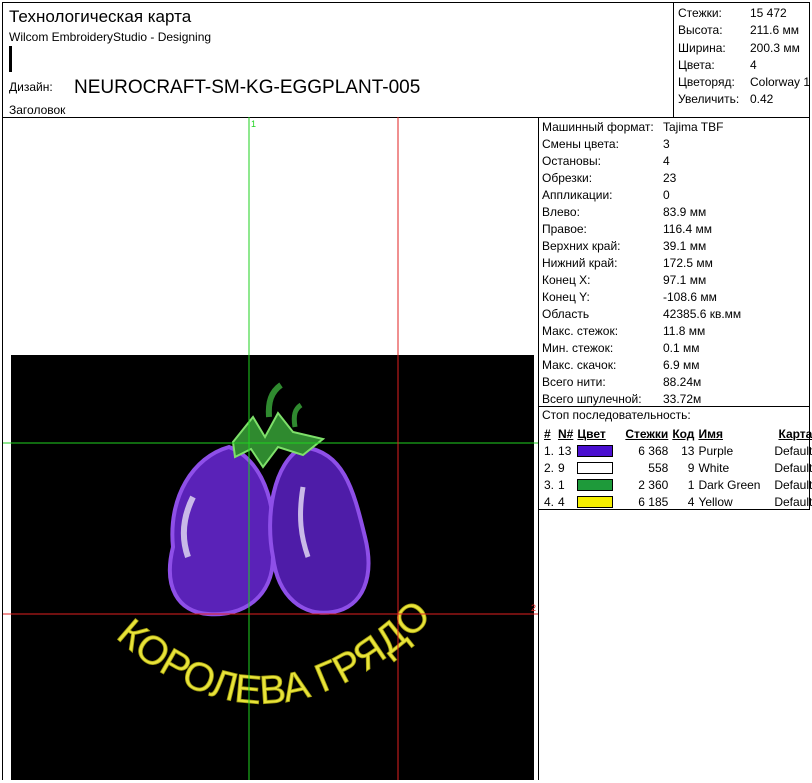 The image size is (812, 783). I want to click on column-header: Карта, so click(795, 433).